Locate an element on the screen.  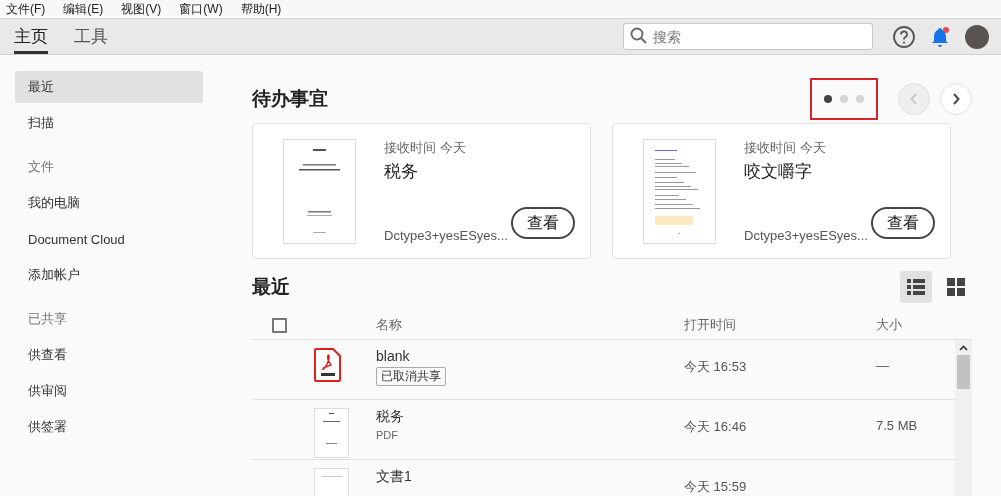
column-header: 名称 is located at coordinates (530, 325).